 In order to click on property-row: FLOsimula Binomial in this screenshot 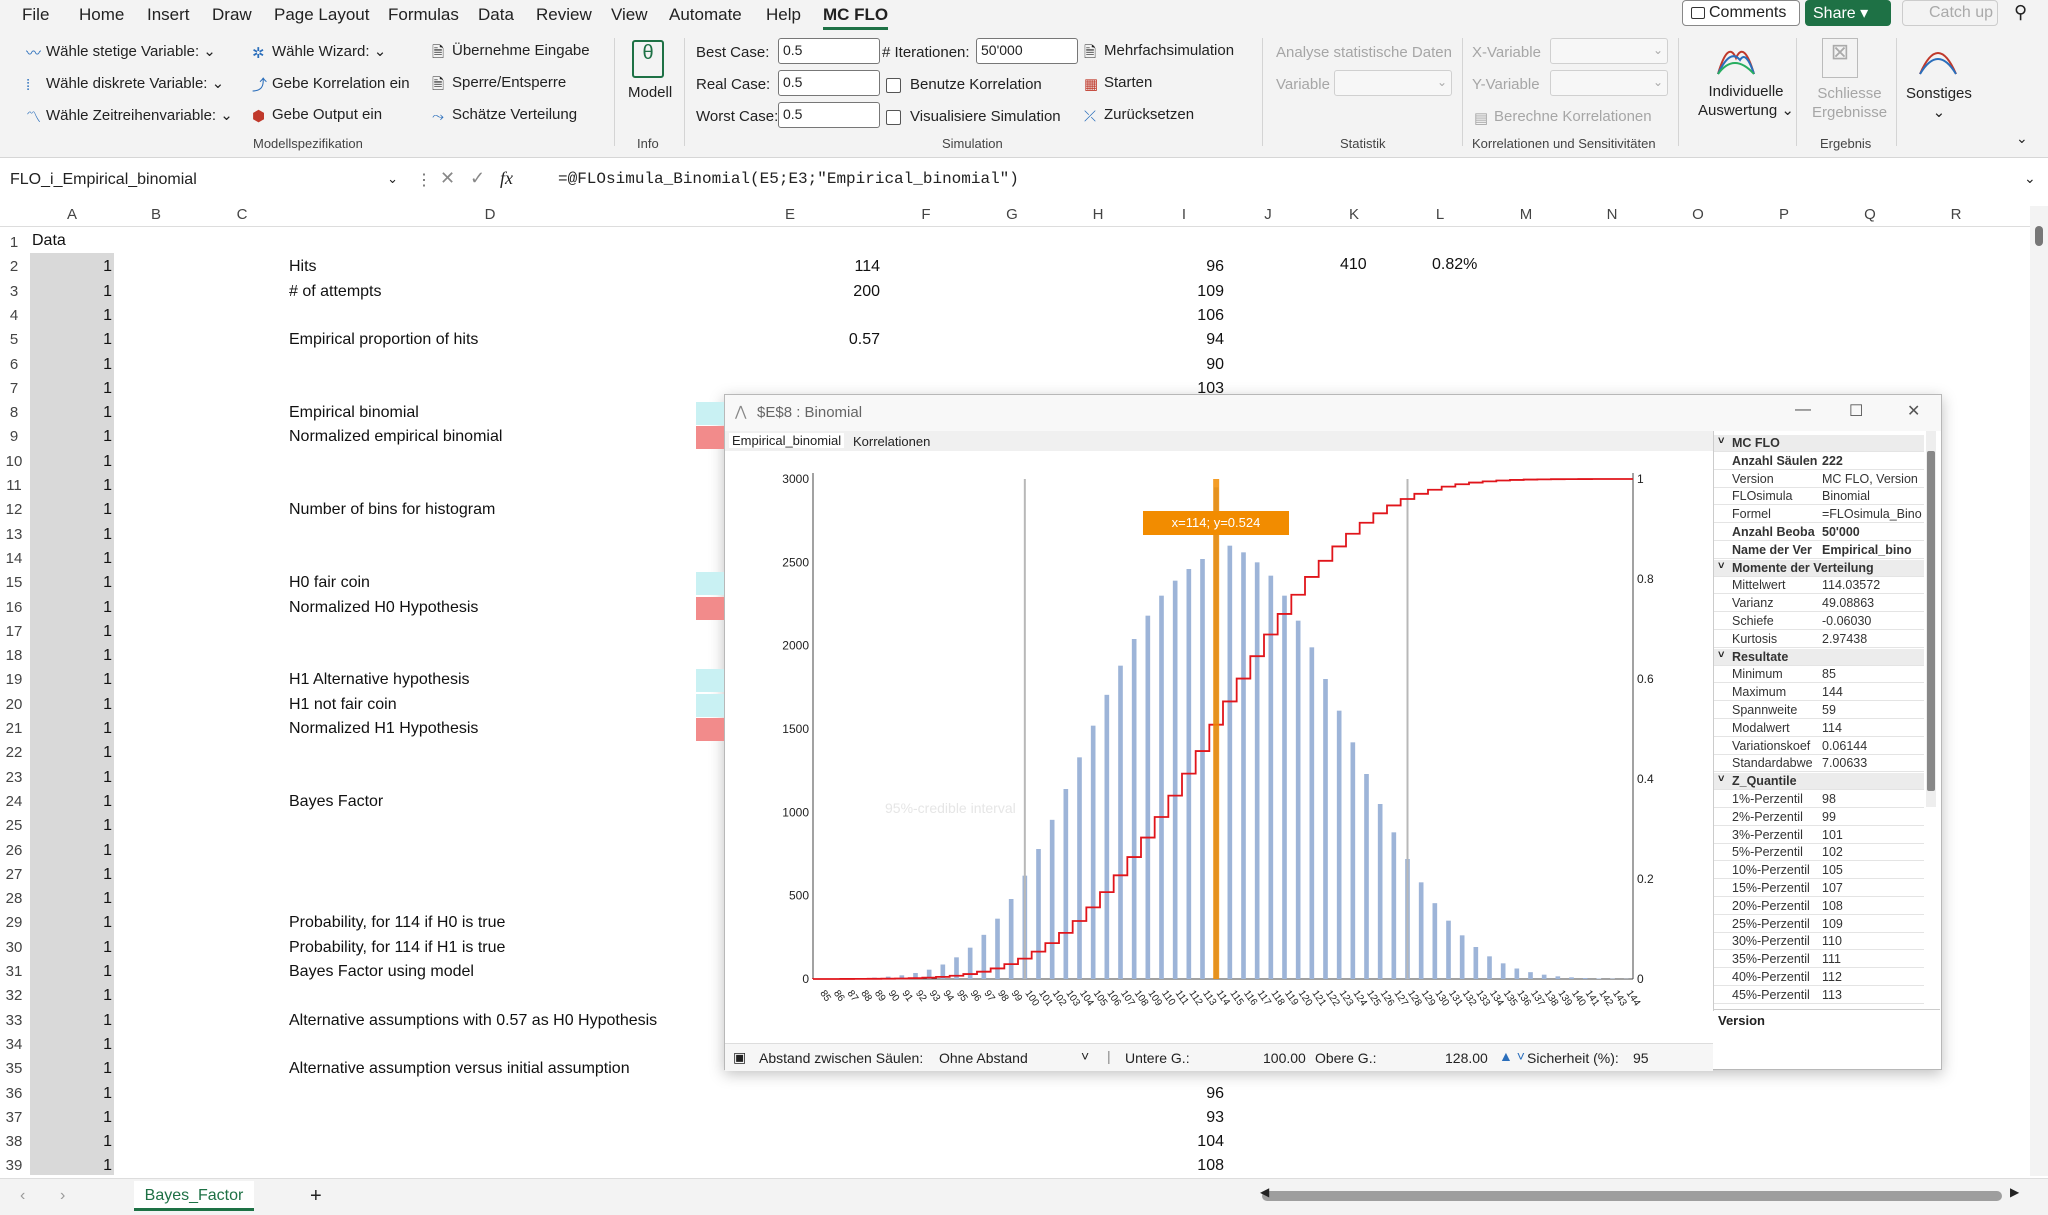, I will do `click(1819, 497)`.